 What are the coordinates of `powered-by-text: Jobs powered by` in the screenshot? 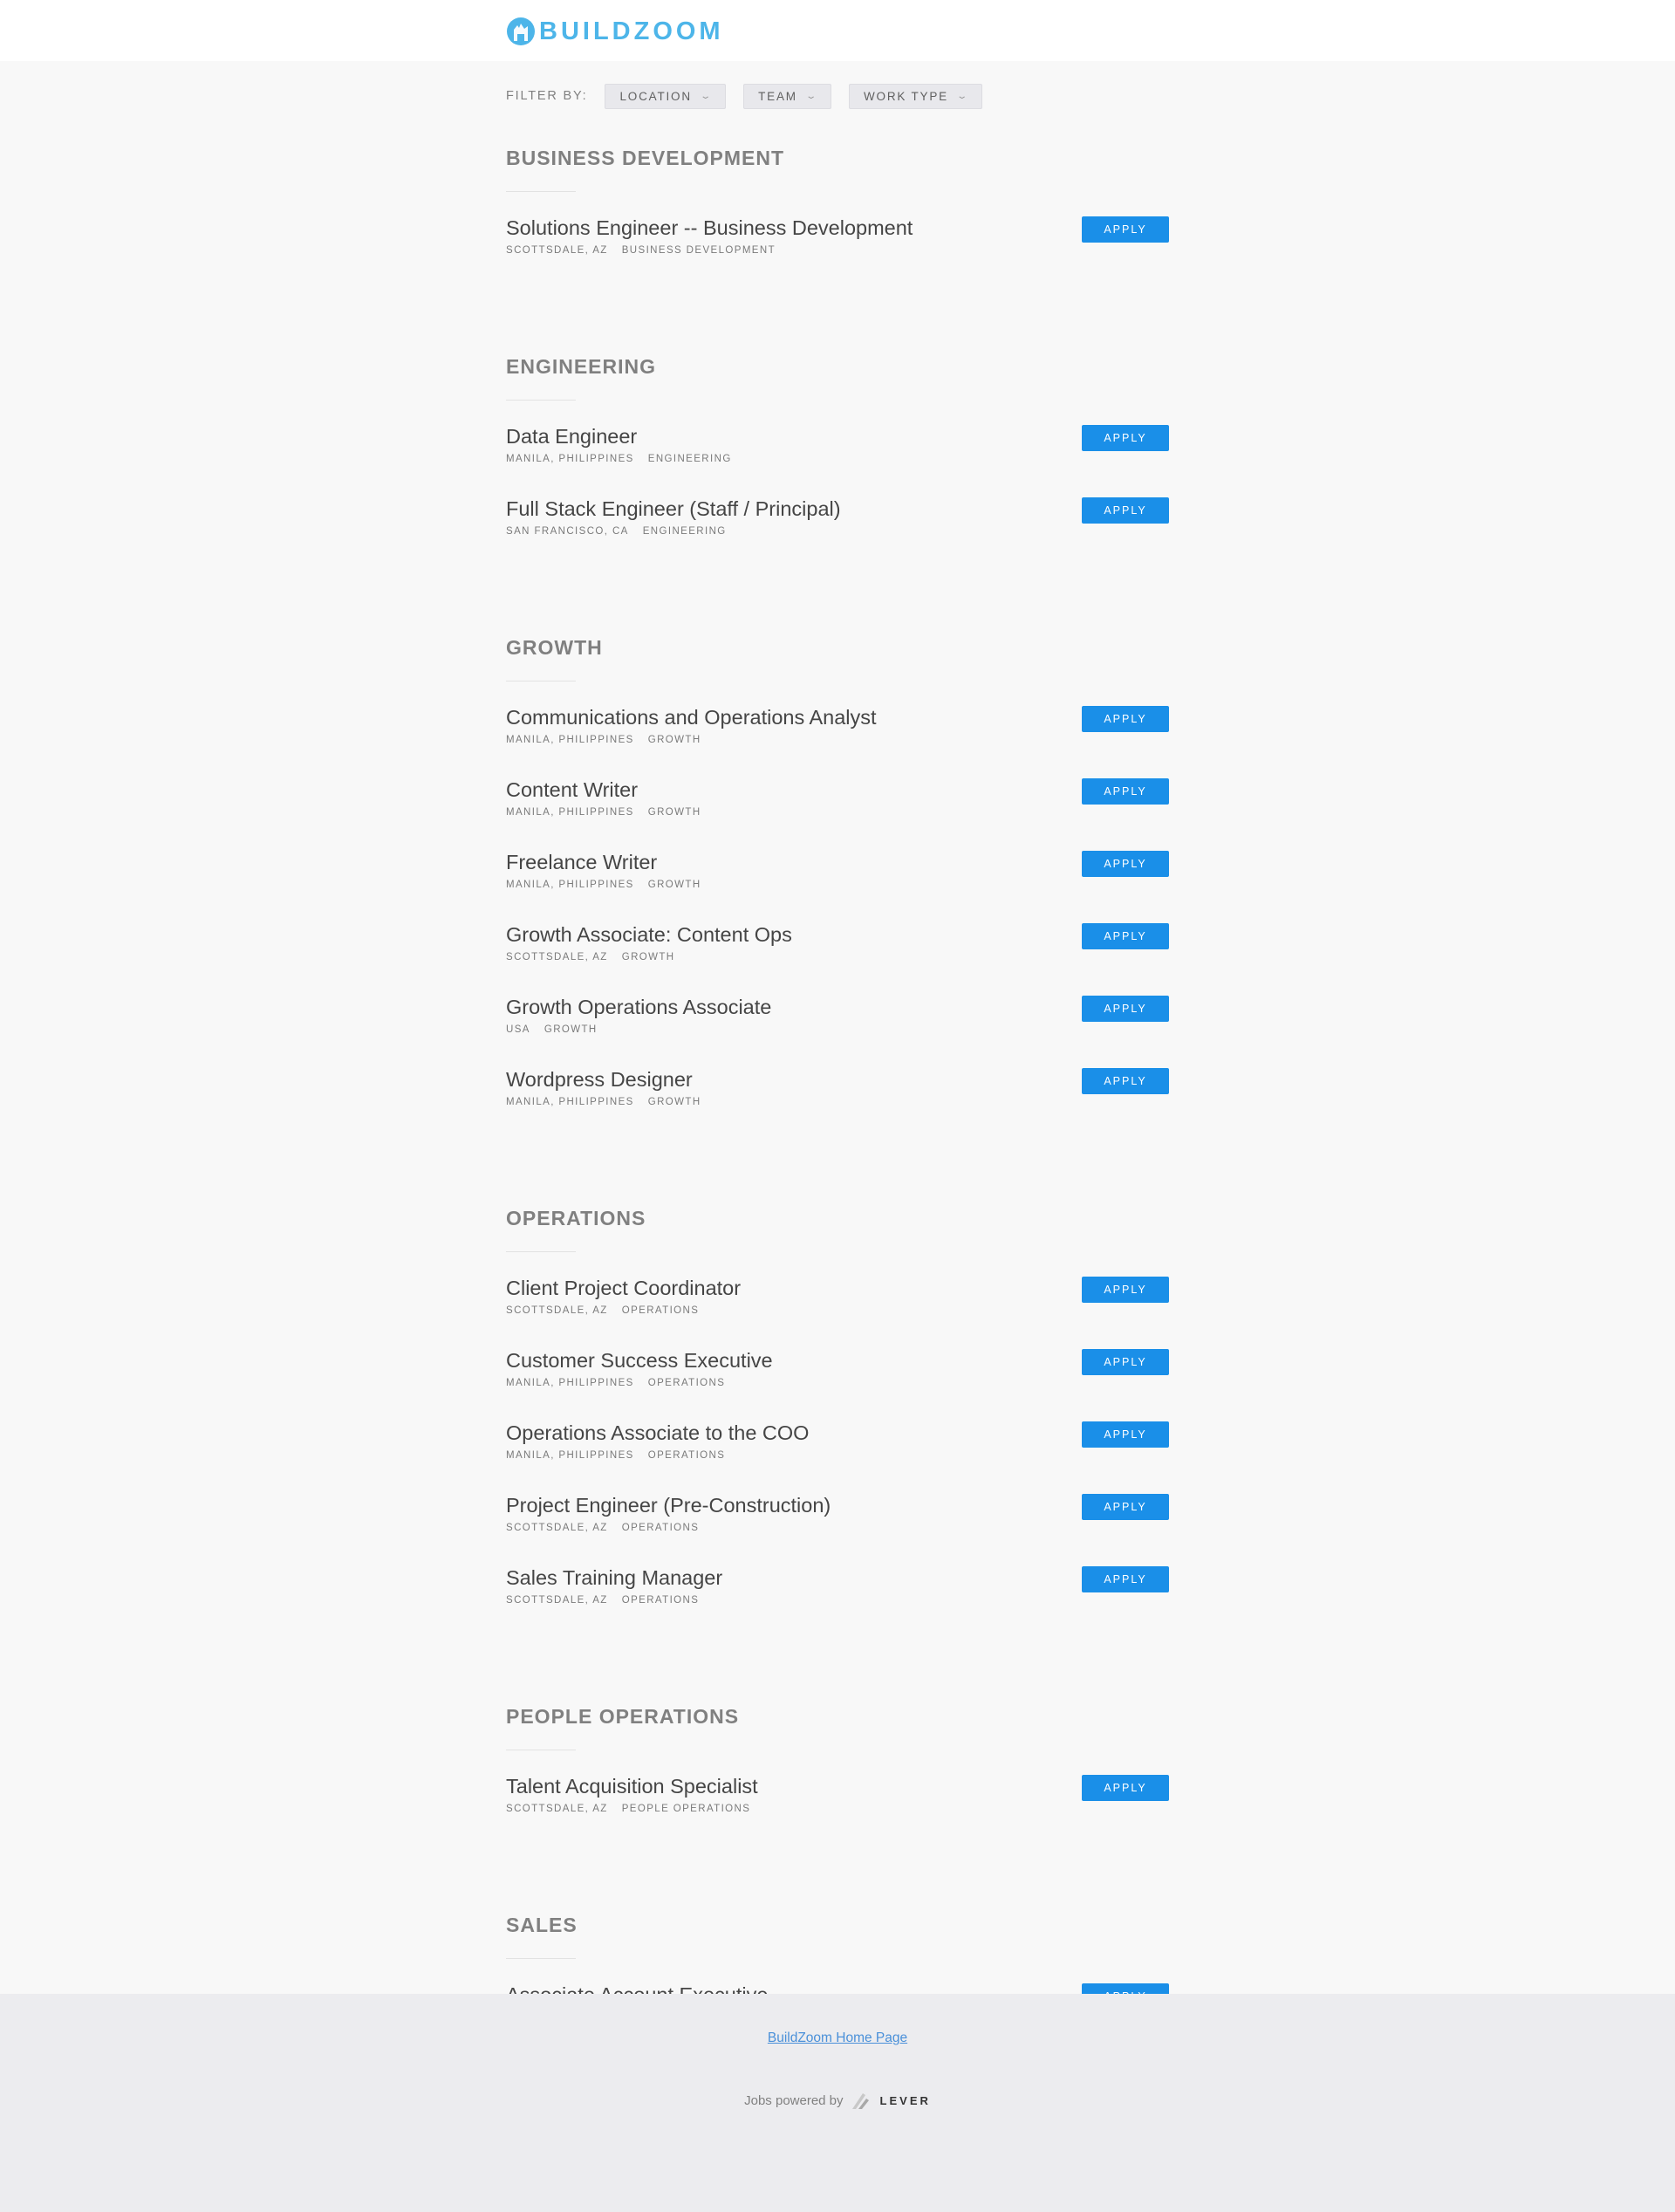 It's located at (794, 2100).